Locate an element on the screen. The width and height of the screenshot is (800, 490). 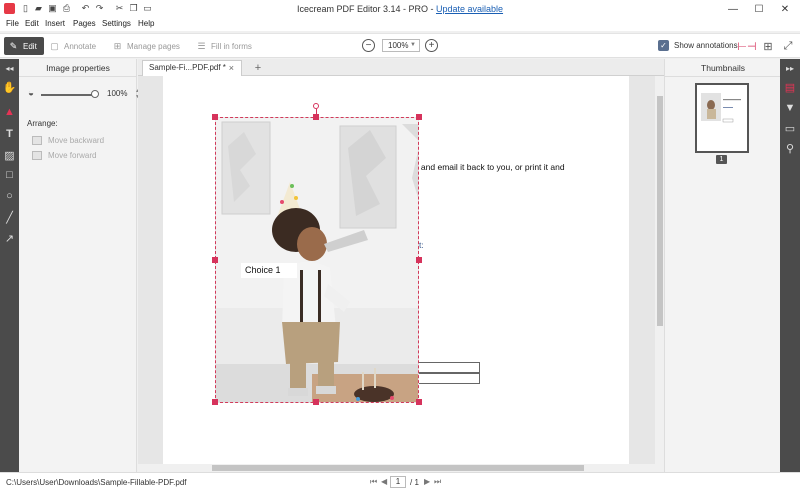
hand-tool-icon: ✋ is located at coordinates (9, 87).